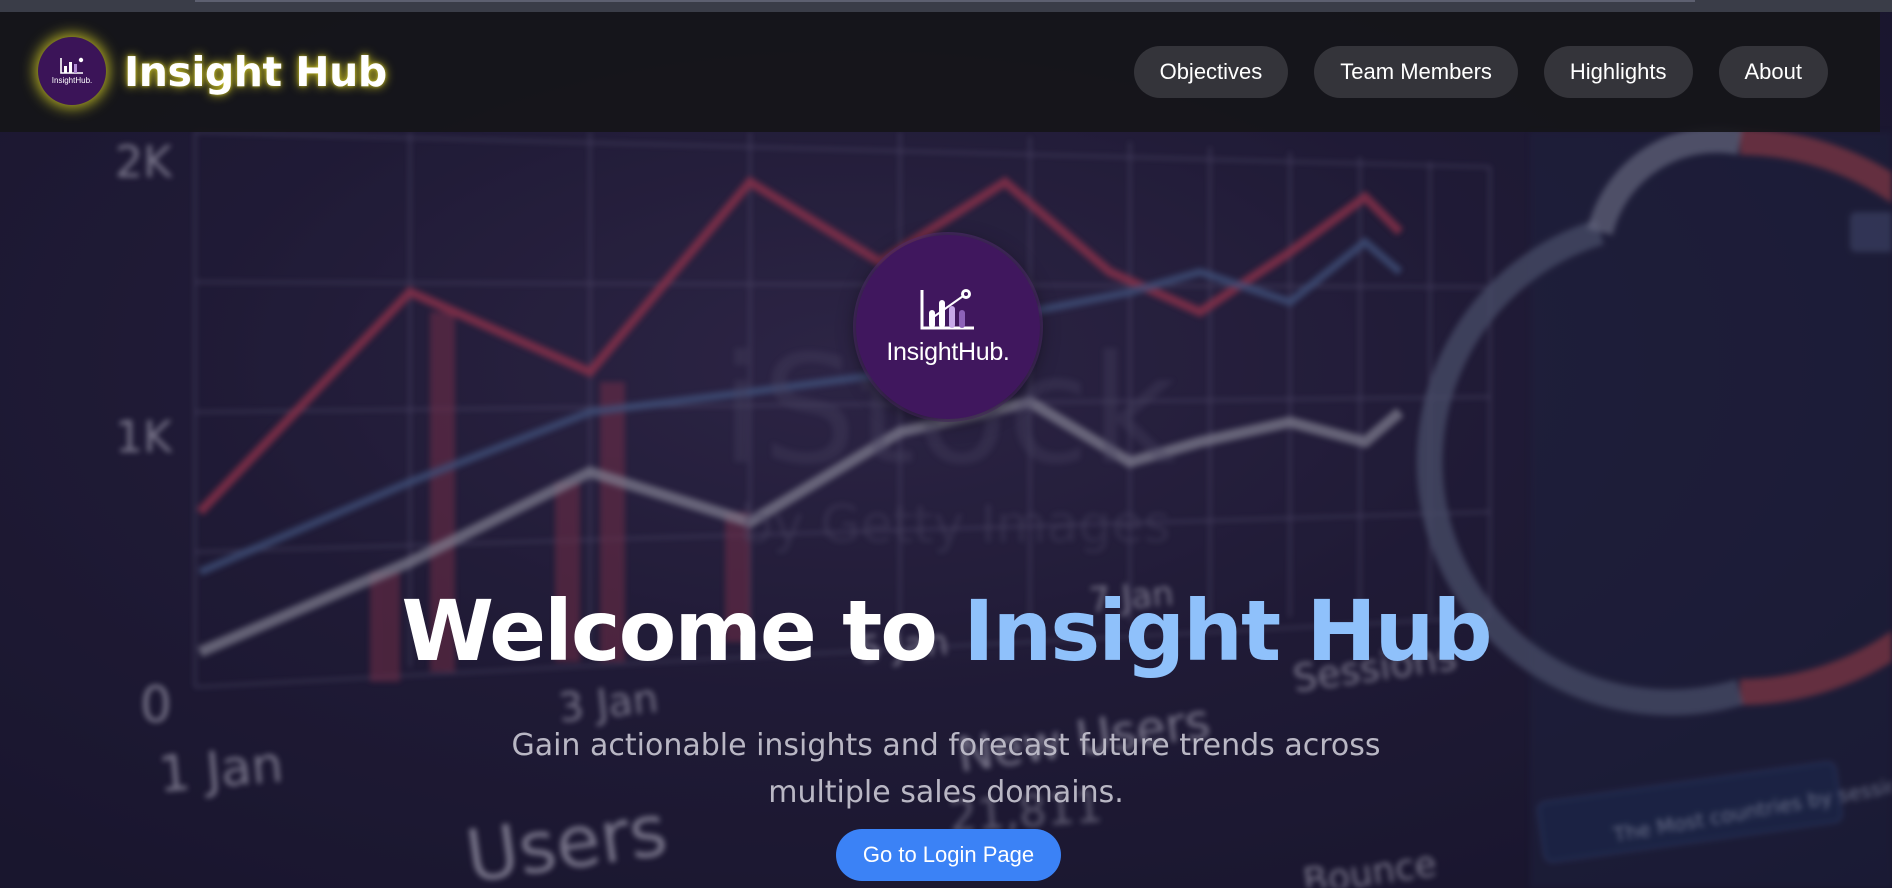 The width and height of the screenshot is (1892, 888). I want to click on login-button: Go to Login Page, so click(948, 855).